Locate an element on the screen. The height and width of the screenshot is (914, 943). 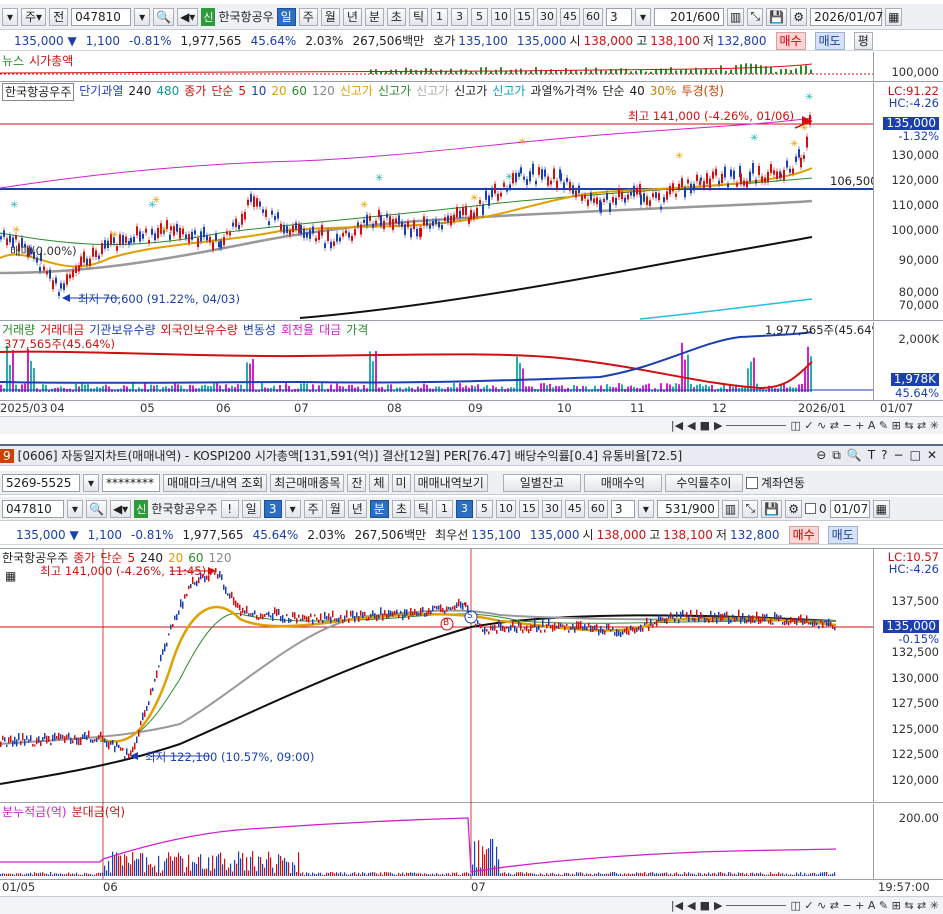
bottom-tab-day: 일 is located at coordinates (251, 508).